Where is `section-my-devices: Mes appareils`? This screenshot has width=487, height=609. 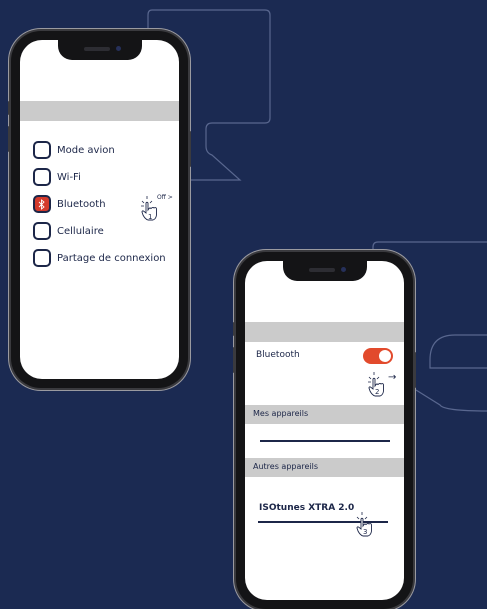 section-my-devices: Mes appareils is located at coordinates (324, 414).